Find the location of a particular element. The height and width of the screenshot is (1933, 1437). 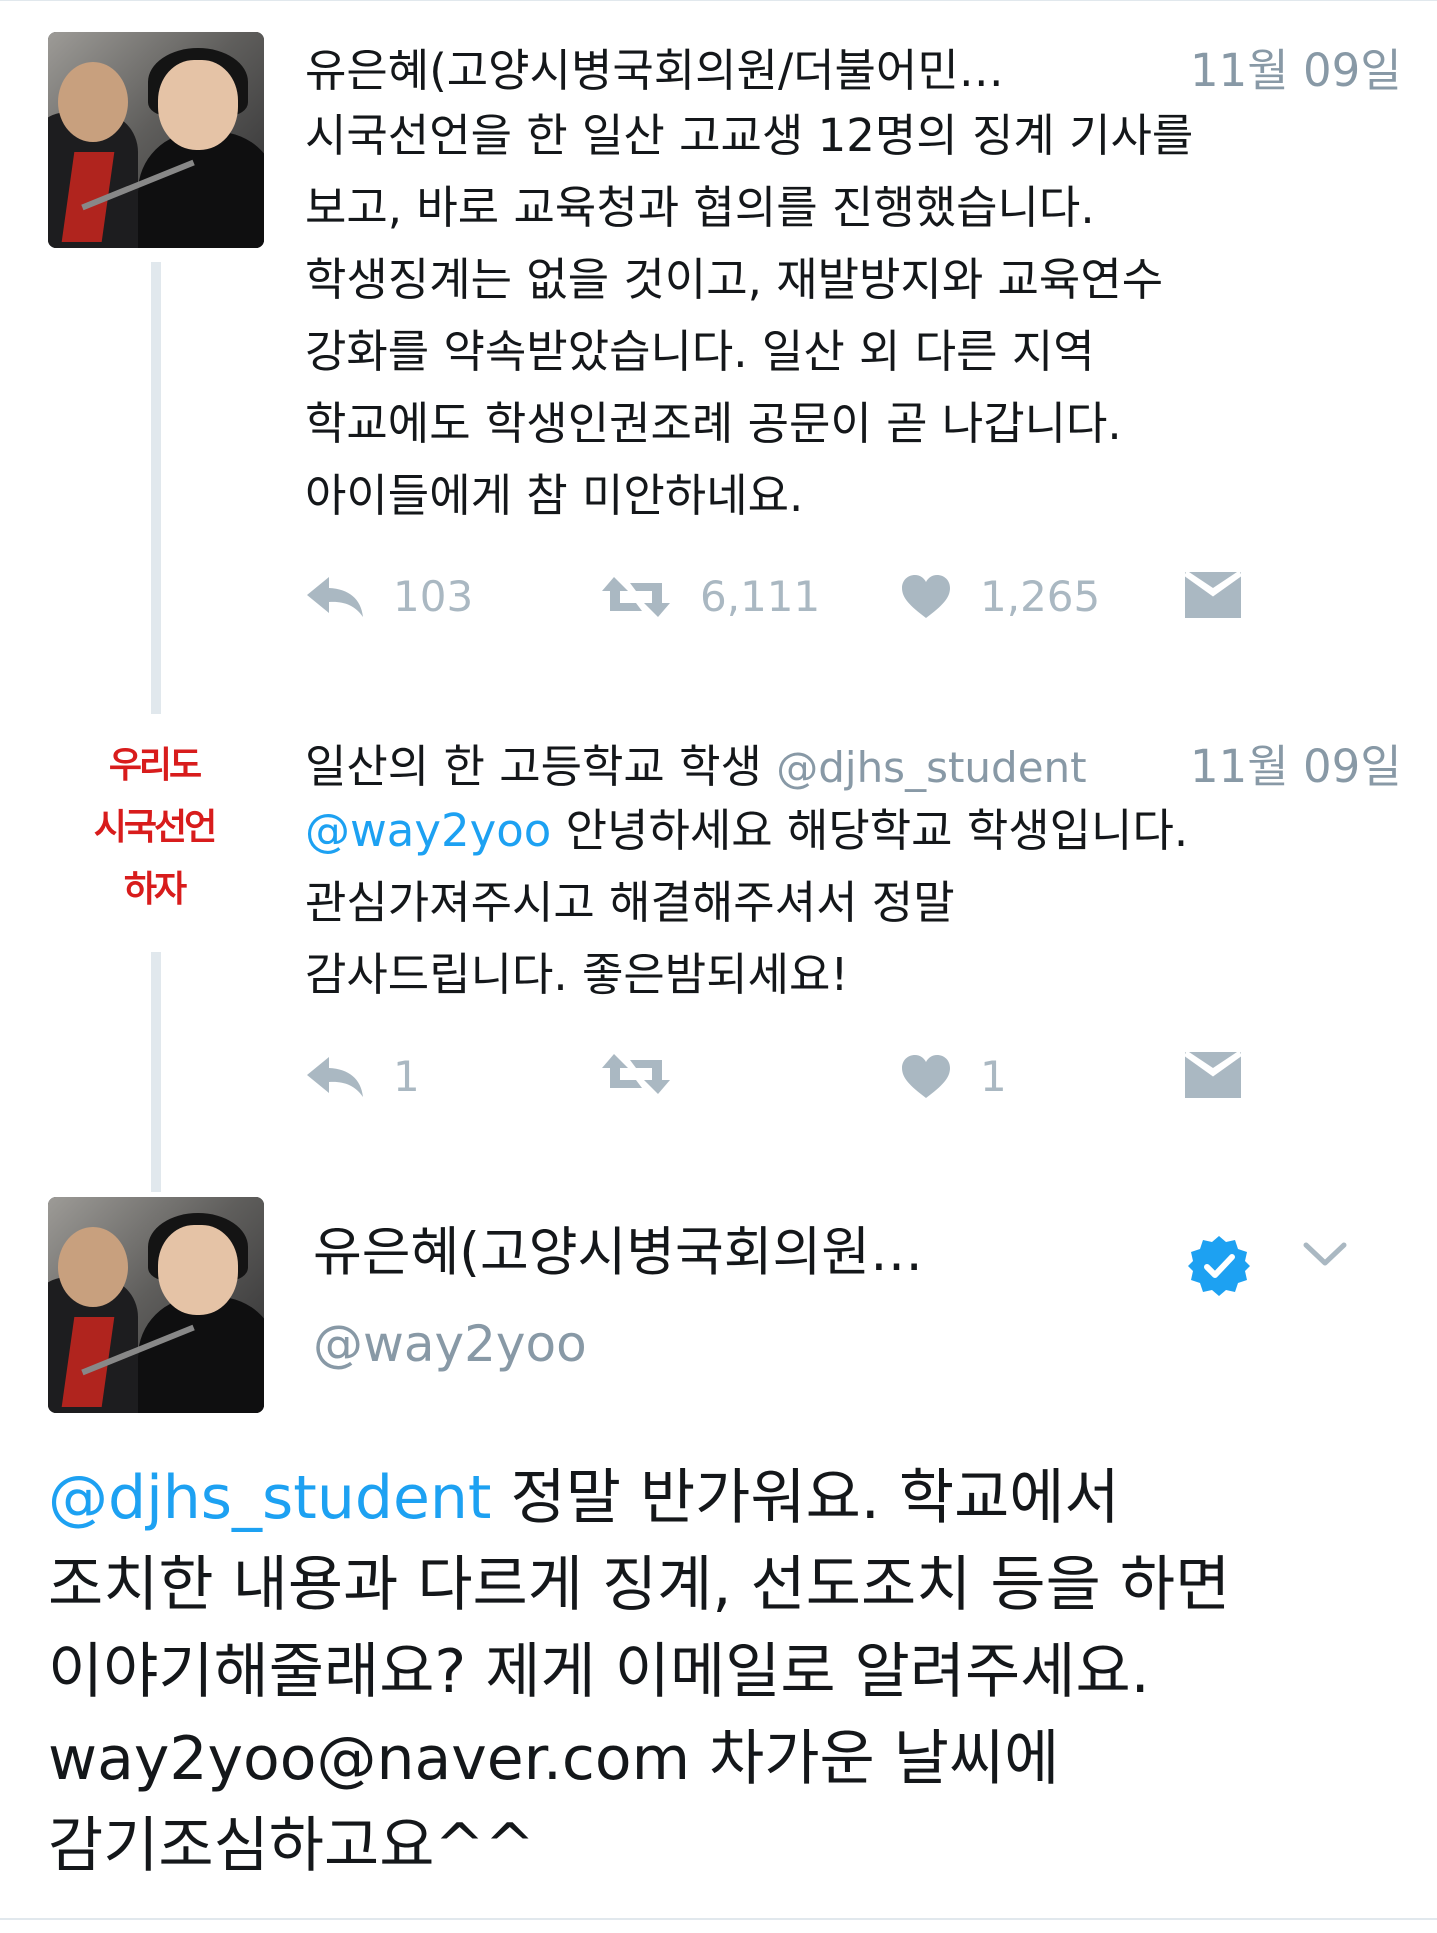

text-line: 시국선언을 한 일산 고교생 12명의 징계 기사를 is located at coordinates (749, 135).